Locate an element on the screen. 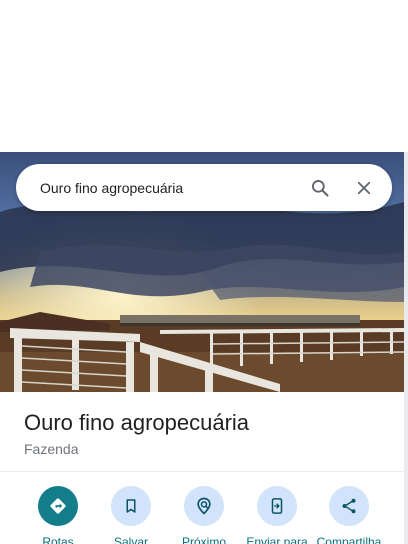 Image resolution: width=408 pixels, height=544 pixels. nearby-icon is located at coordinates (204, 506).